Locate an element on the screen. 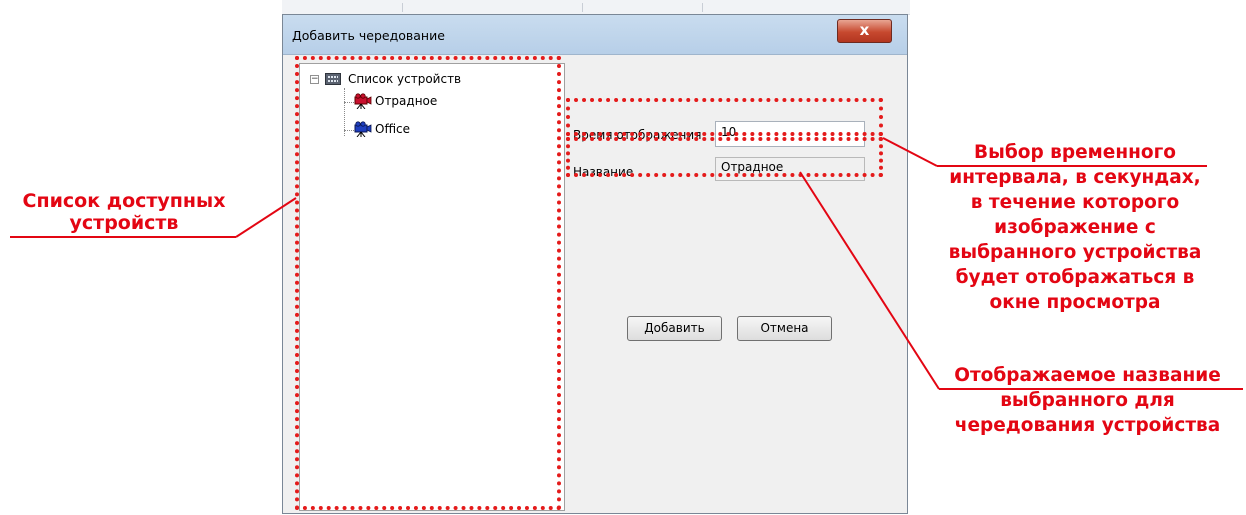  annotation-line: интервала, в секундах, is located at coordinates (1075, 177).